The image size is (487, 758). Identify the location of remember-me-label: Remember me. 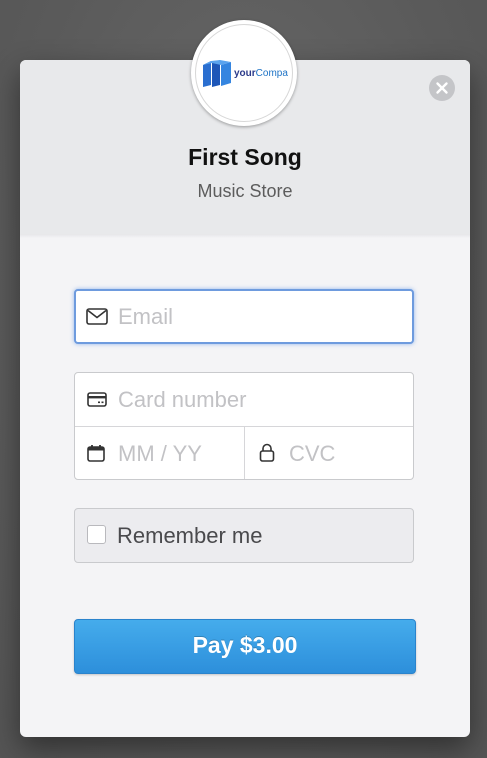
(190, 535).